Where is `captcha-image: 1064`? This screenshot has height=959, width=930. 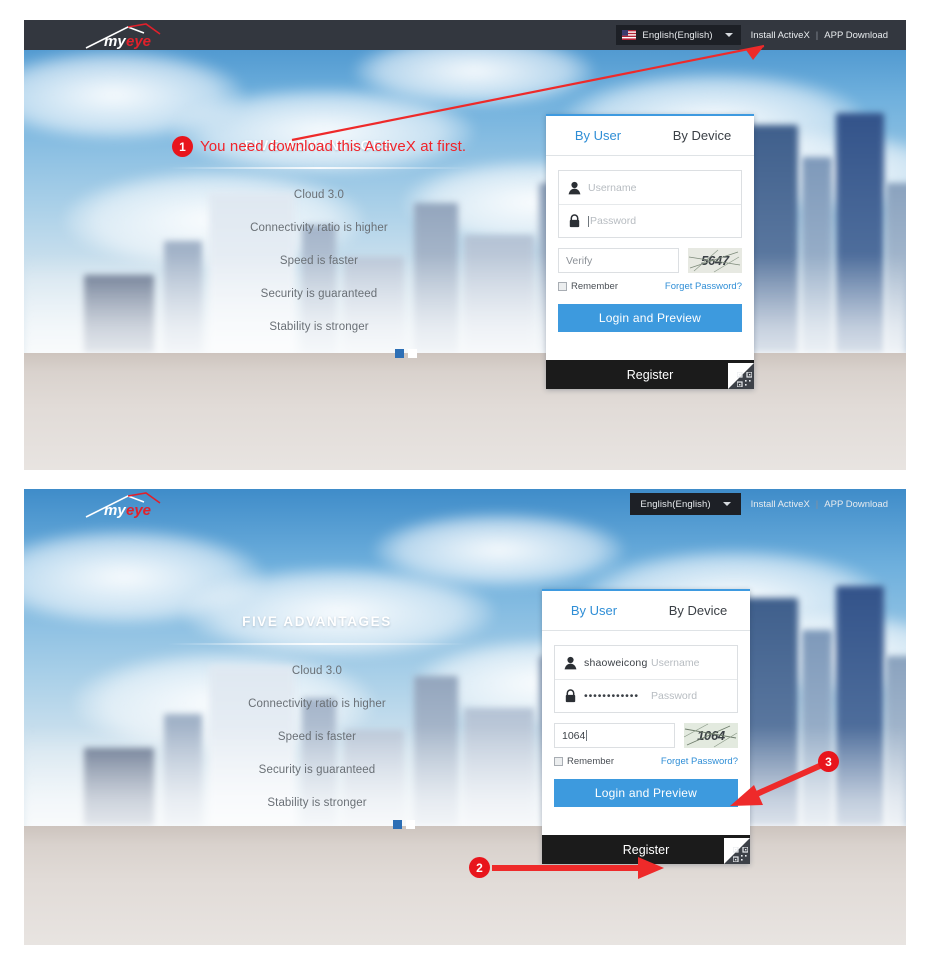 captcha-image: 1064 is located at coordinates (711, 735).